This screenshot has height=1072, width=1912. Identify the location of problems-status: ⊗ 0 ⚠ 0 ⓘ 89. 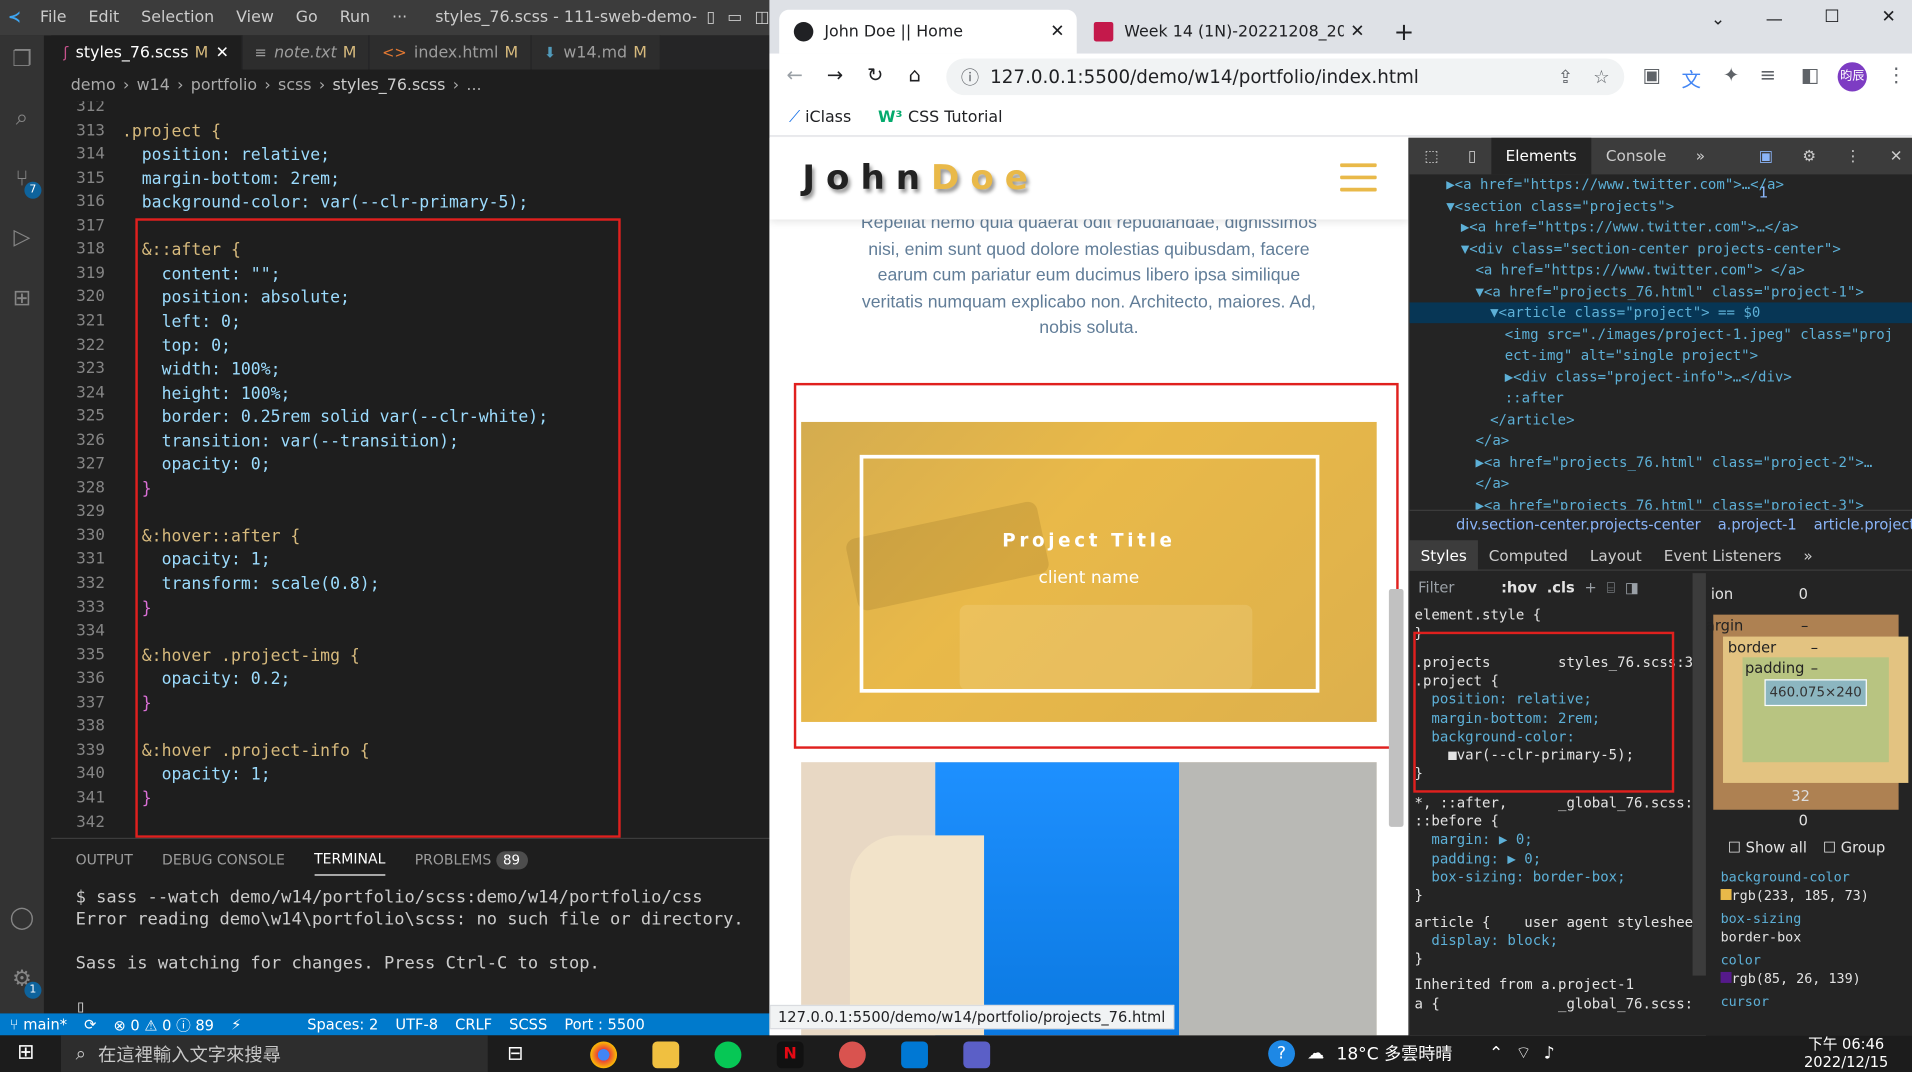
(163, 1024).